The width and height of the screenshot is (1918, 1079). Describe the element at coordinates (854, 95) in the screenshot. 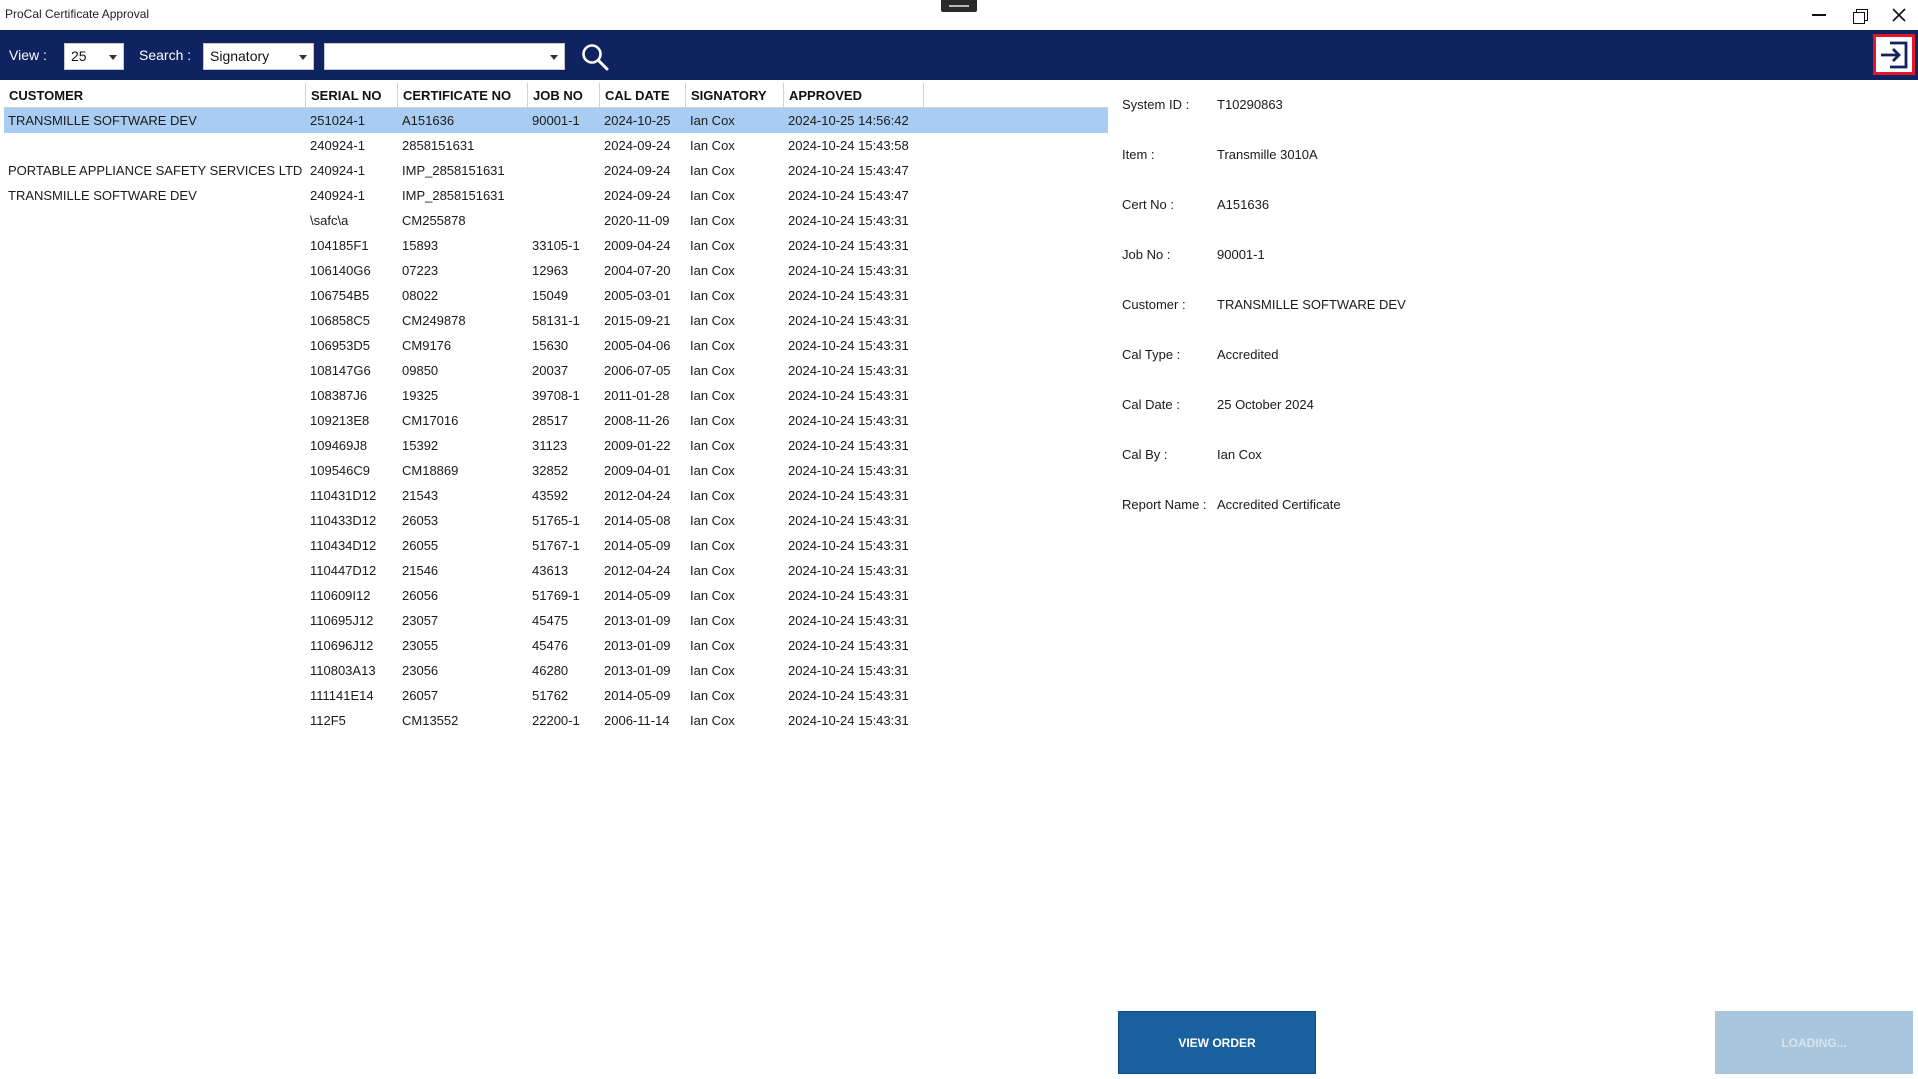

I see `column-header-approved: APPROVED` at that location.